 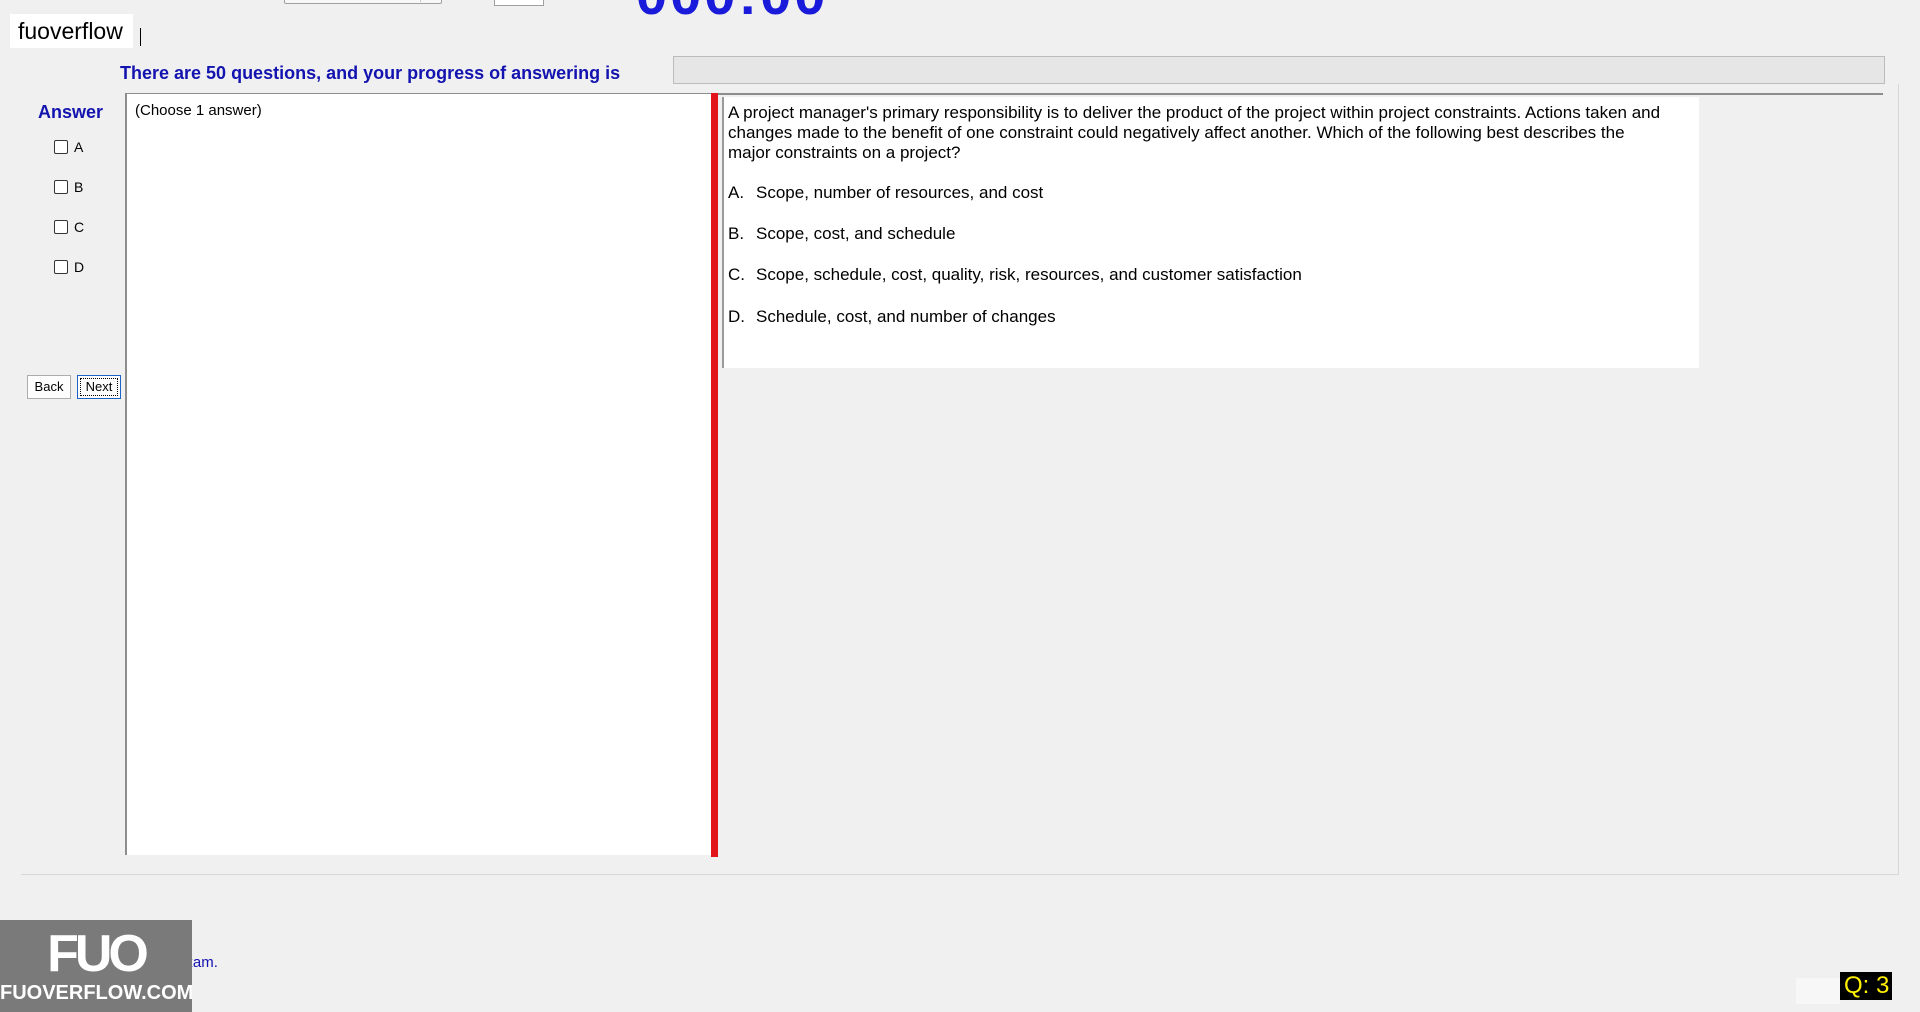 I want to click on question-counter: Q: 3, so click(x=1866, y=986).